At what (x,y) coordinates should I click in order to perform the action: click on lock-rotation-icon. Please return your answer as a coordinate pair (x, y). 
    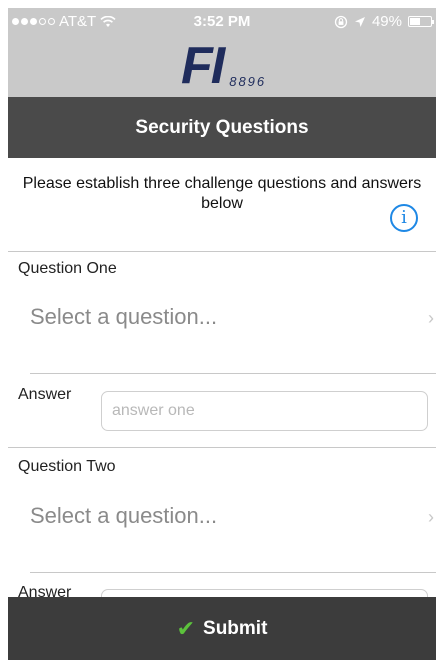
    Looking at the image, I should click on (341, 21).